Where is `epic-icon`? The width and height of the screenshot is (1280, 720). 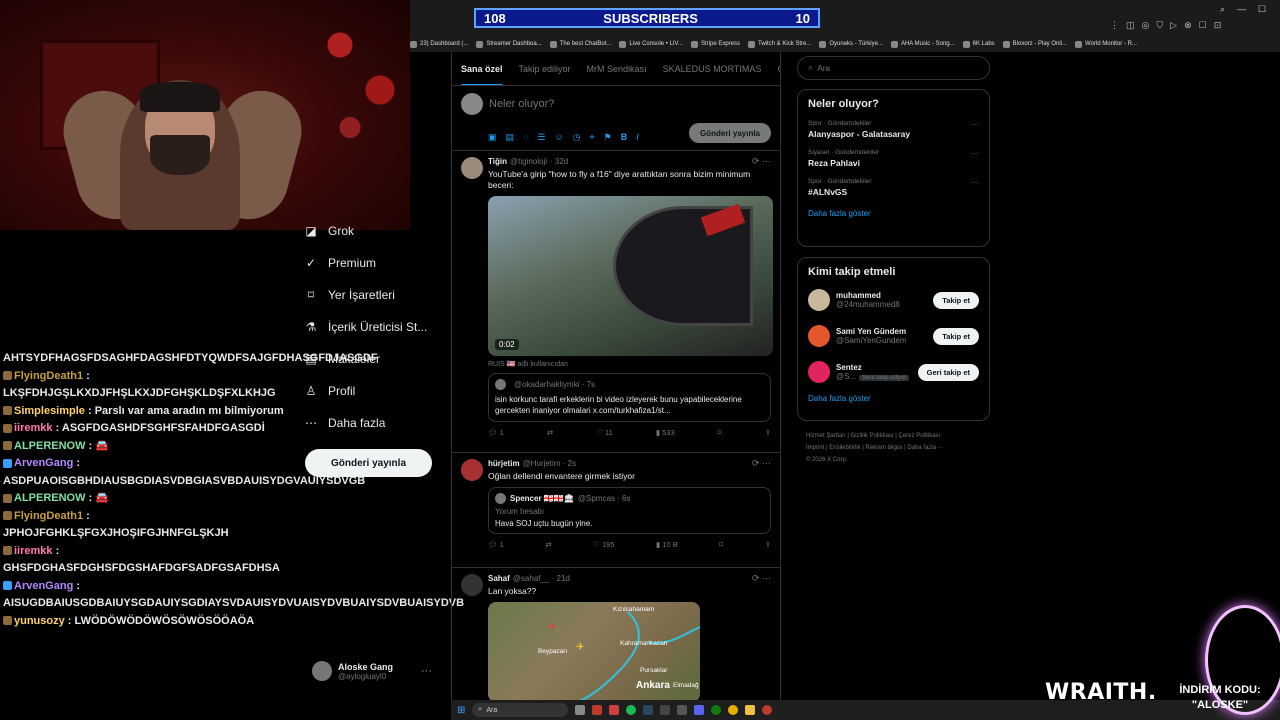 epic-icon is located at coordinates (665, 710).